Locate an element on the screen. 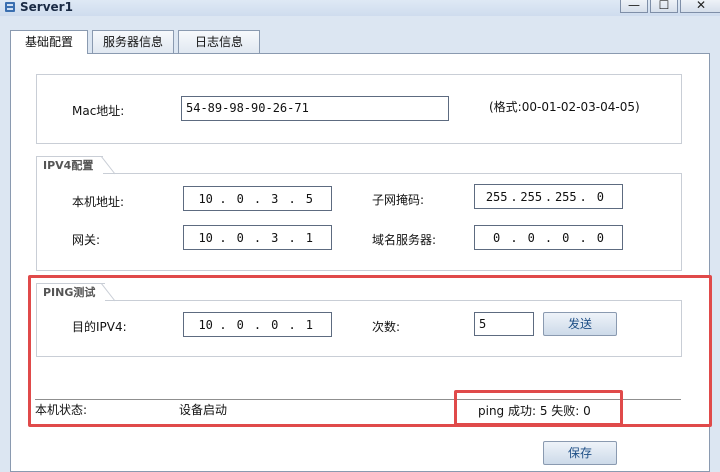 This screenshot has width=720, height=472. mac-input: 54-89-98-90-26-71 is located at coordinates (315, 108).